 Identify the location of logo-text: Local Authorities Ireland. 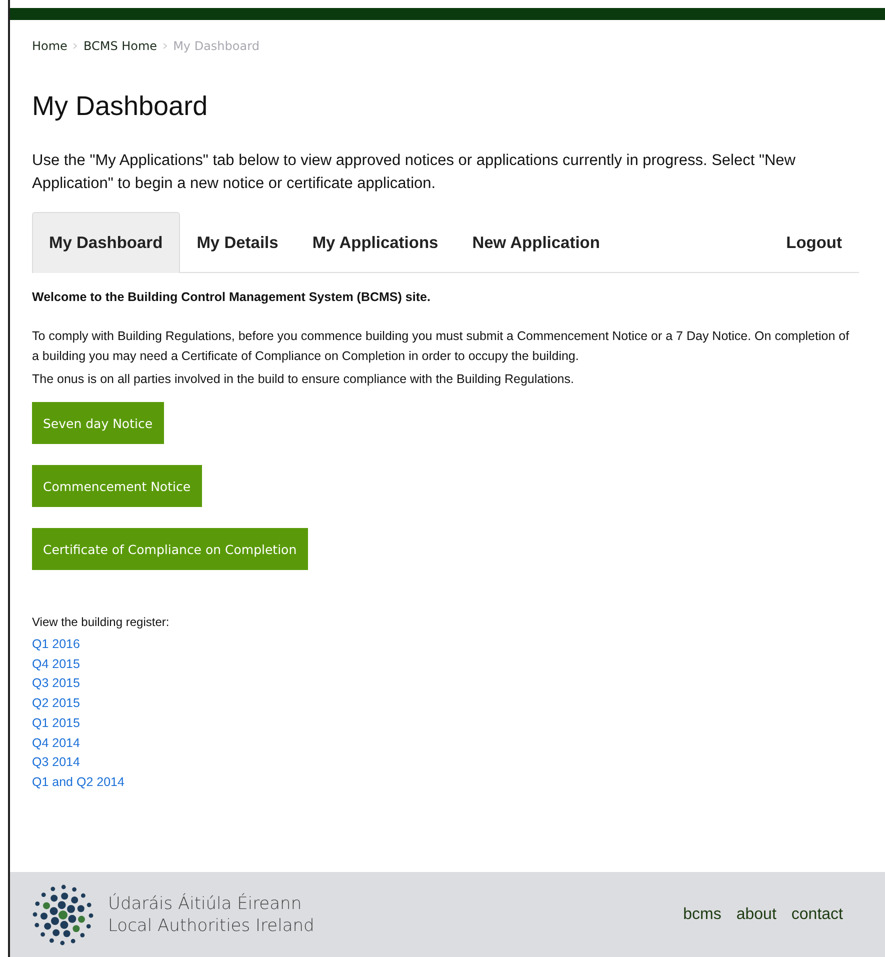
(211, 925).